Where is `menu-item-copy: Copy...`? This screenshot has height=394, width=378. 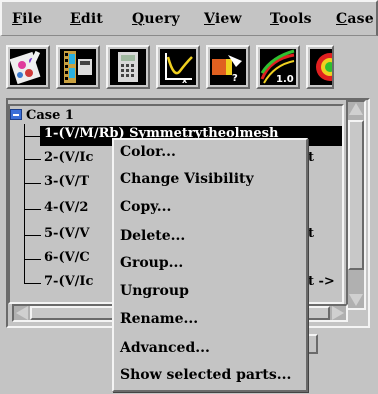 menu-item-copy: Copy... is located at coordinates (145, 211).